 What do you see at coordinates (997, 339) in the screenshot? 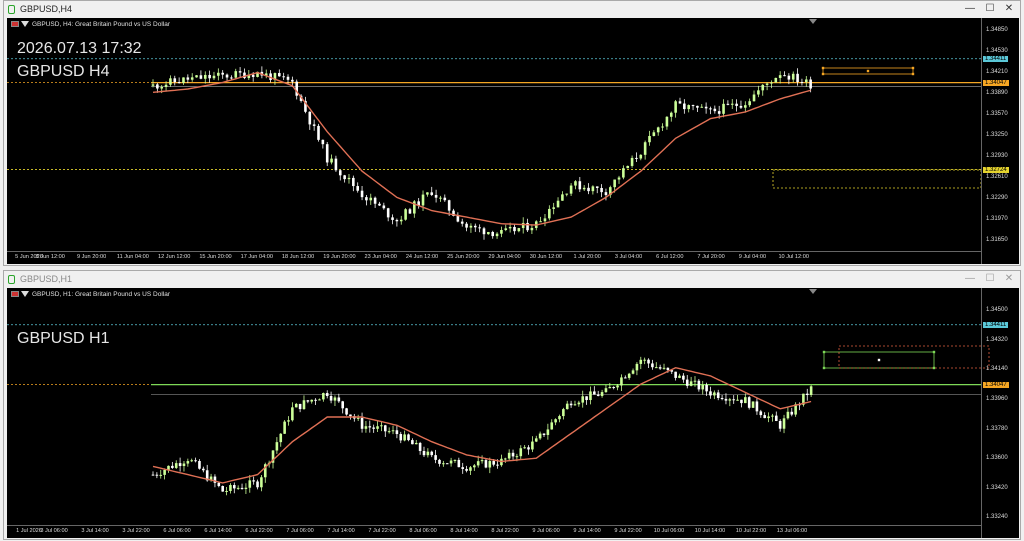
I see `price-tick-label: 1.34320` at bounding box center [997, 339].